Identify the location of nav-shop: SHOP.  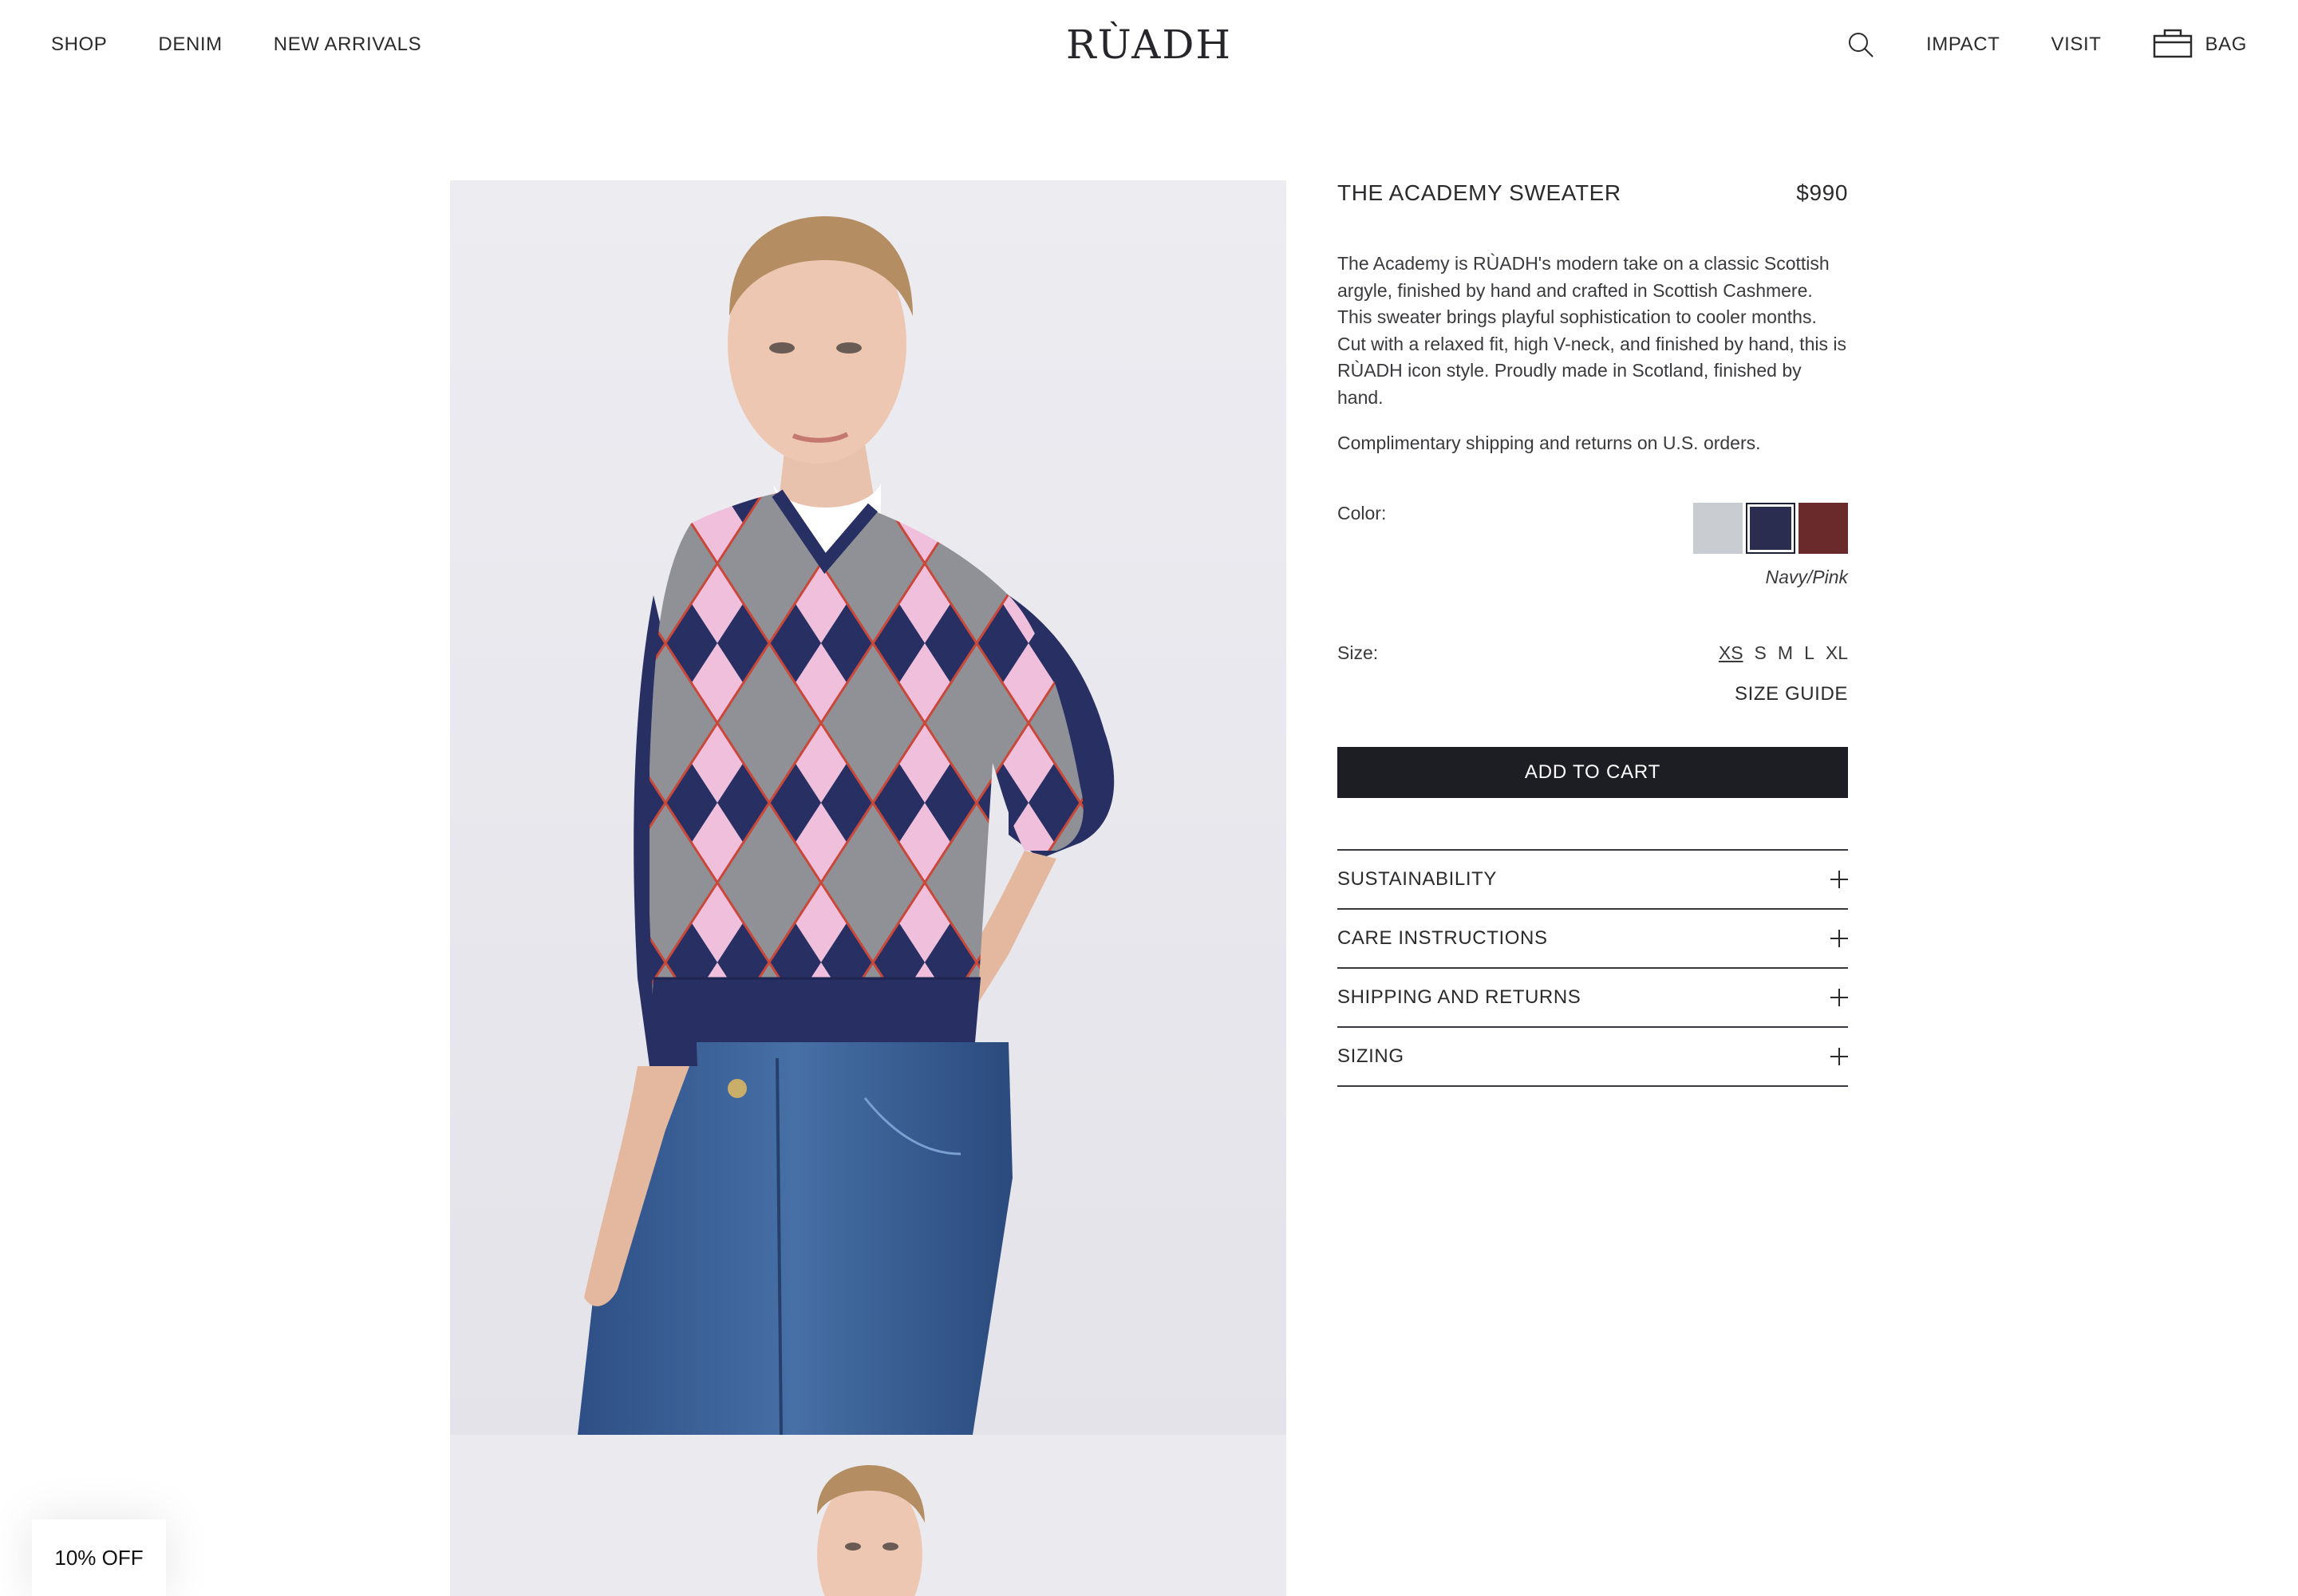
(79, 45).